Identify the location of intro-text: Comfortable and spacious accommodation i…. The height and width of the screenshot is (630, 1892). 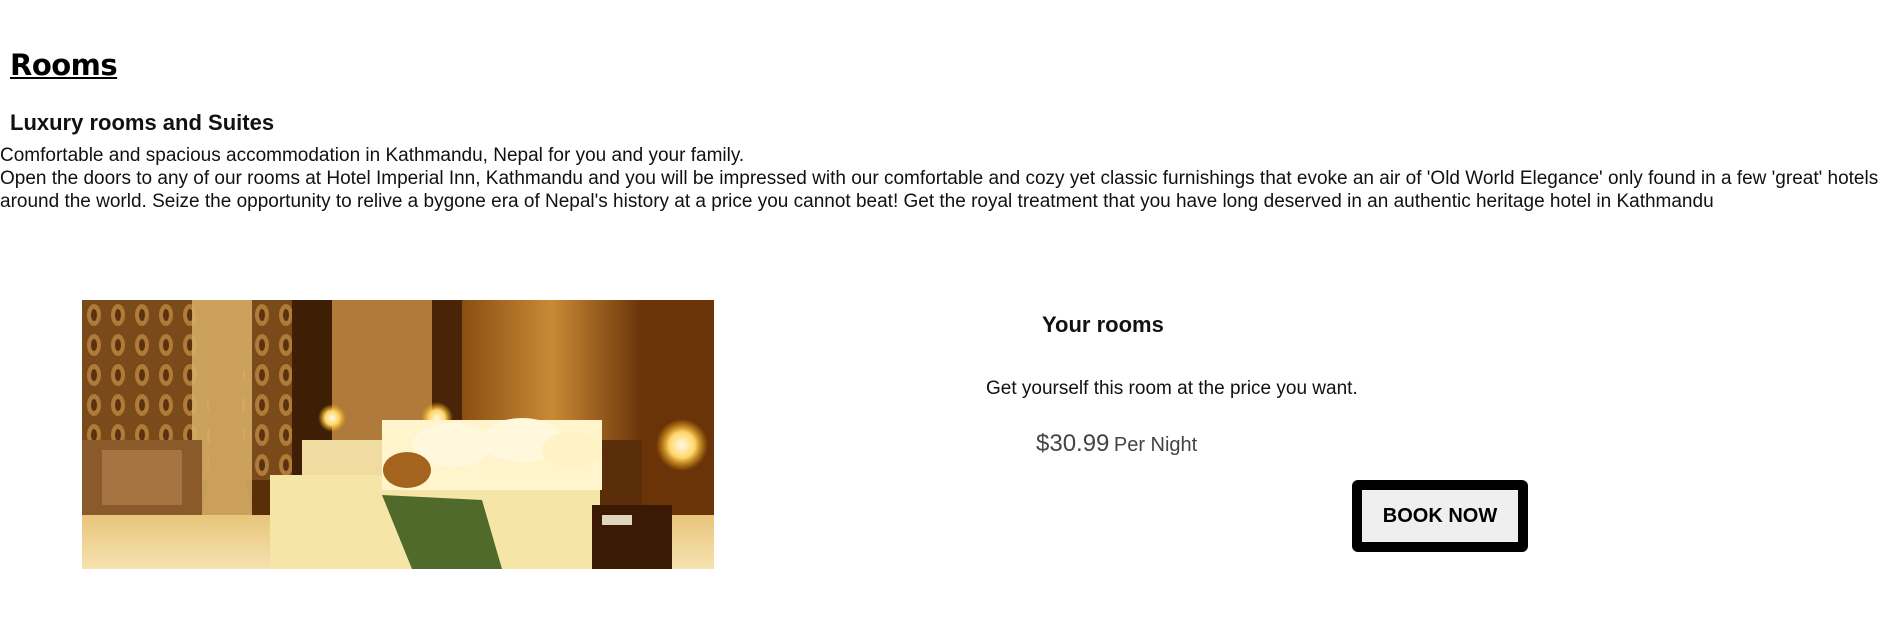
(940, 178).